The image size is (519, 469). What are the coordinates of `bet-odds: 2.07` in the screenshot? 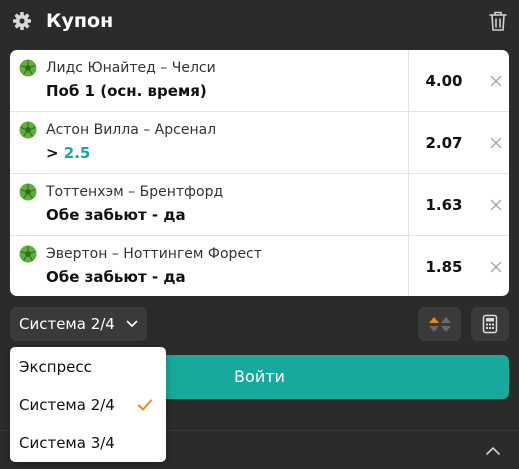 It's located at (444, 143).